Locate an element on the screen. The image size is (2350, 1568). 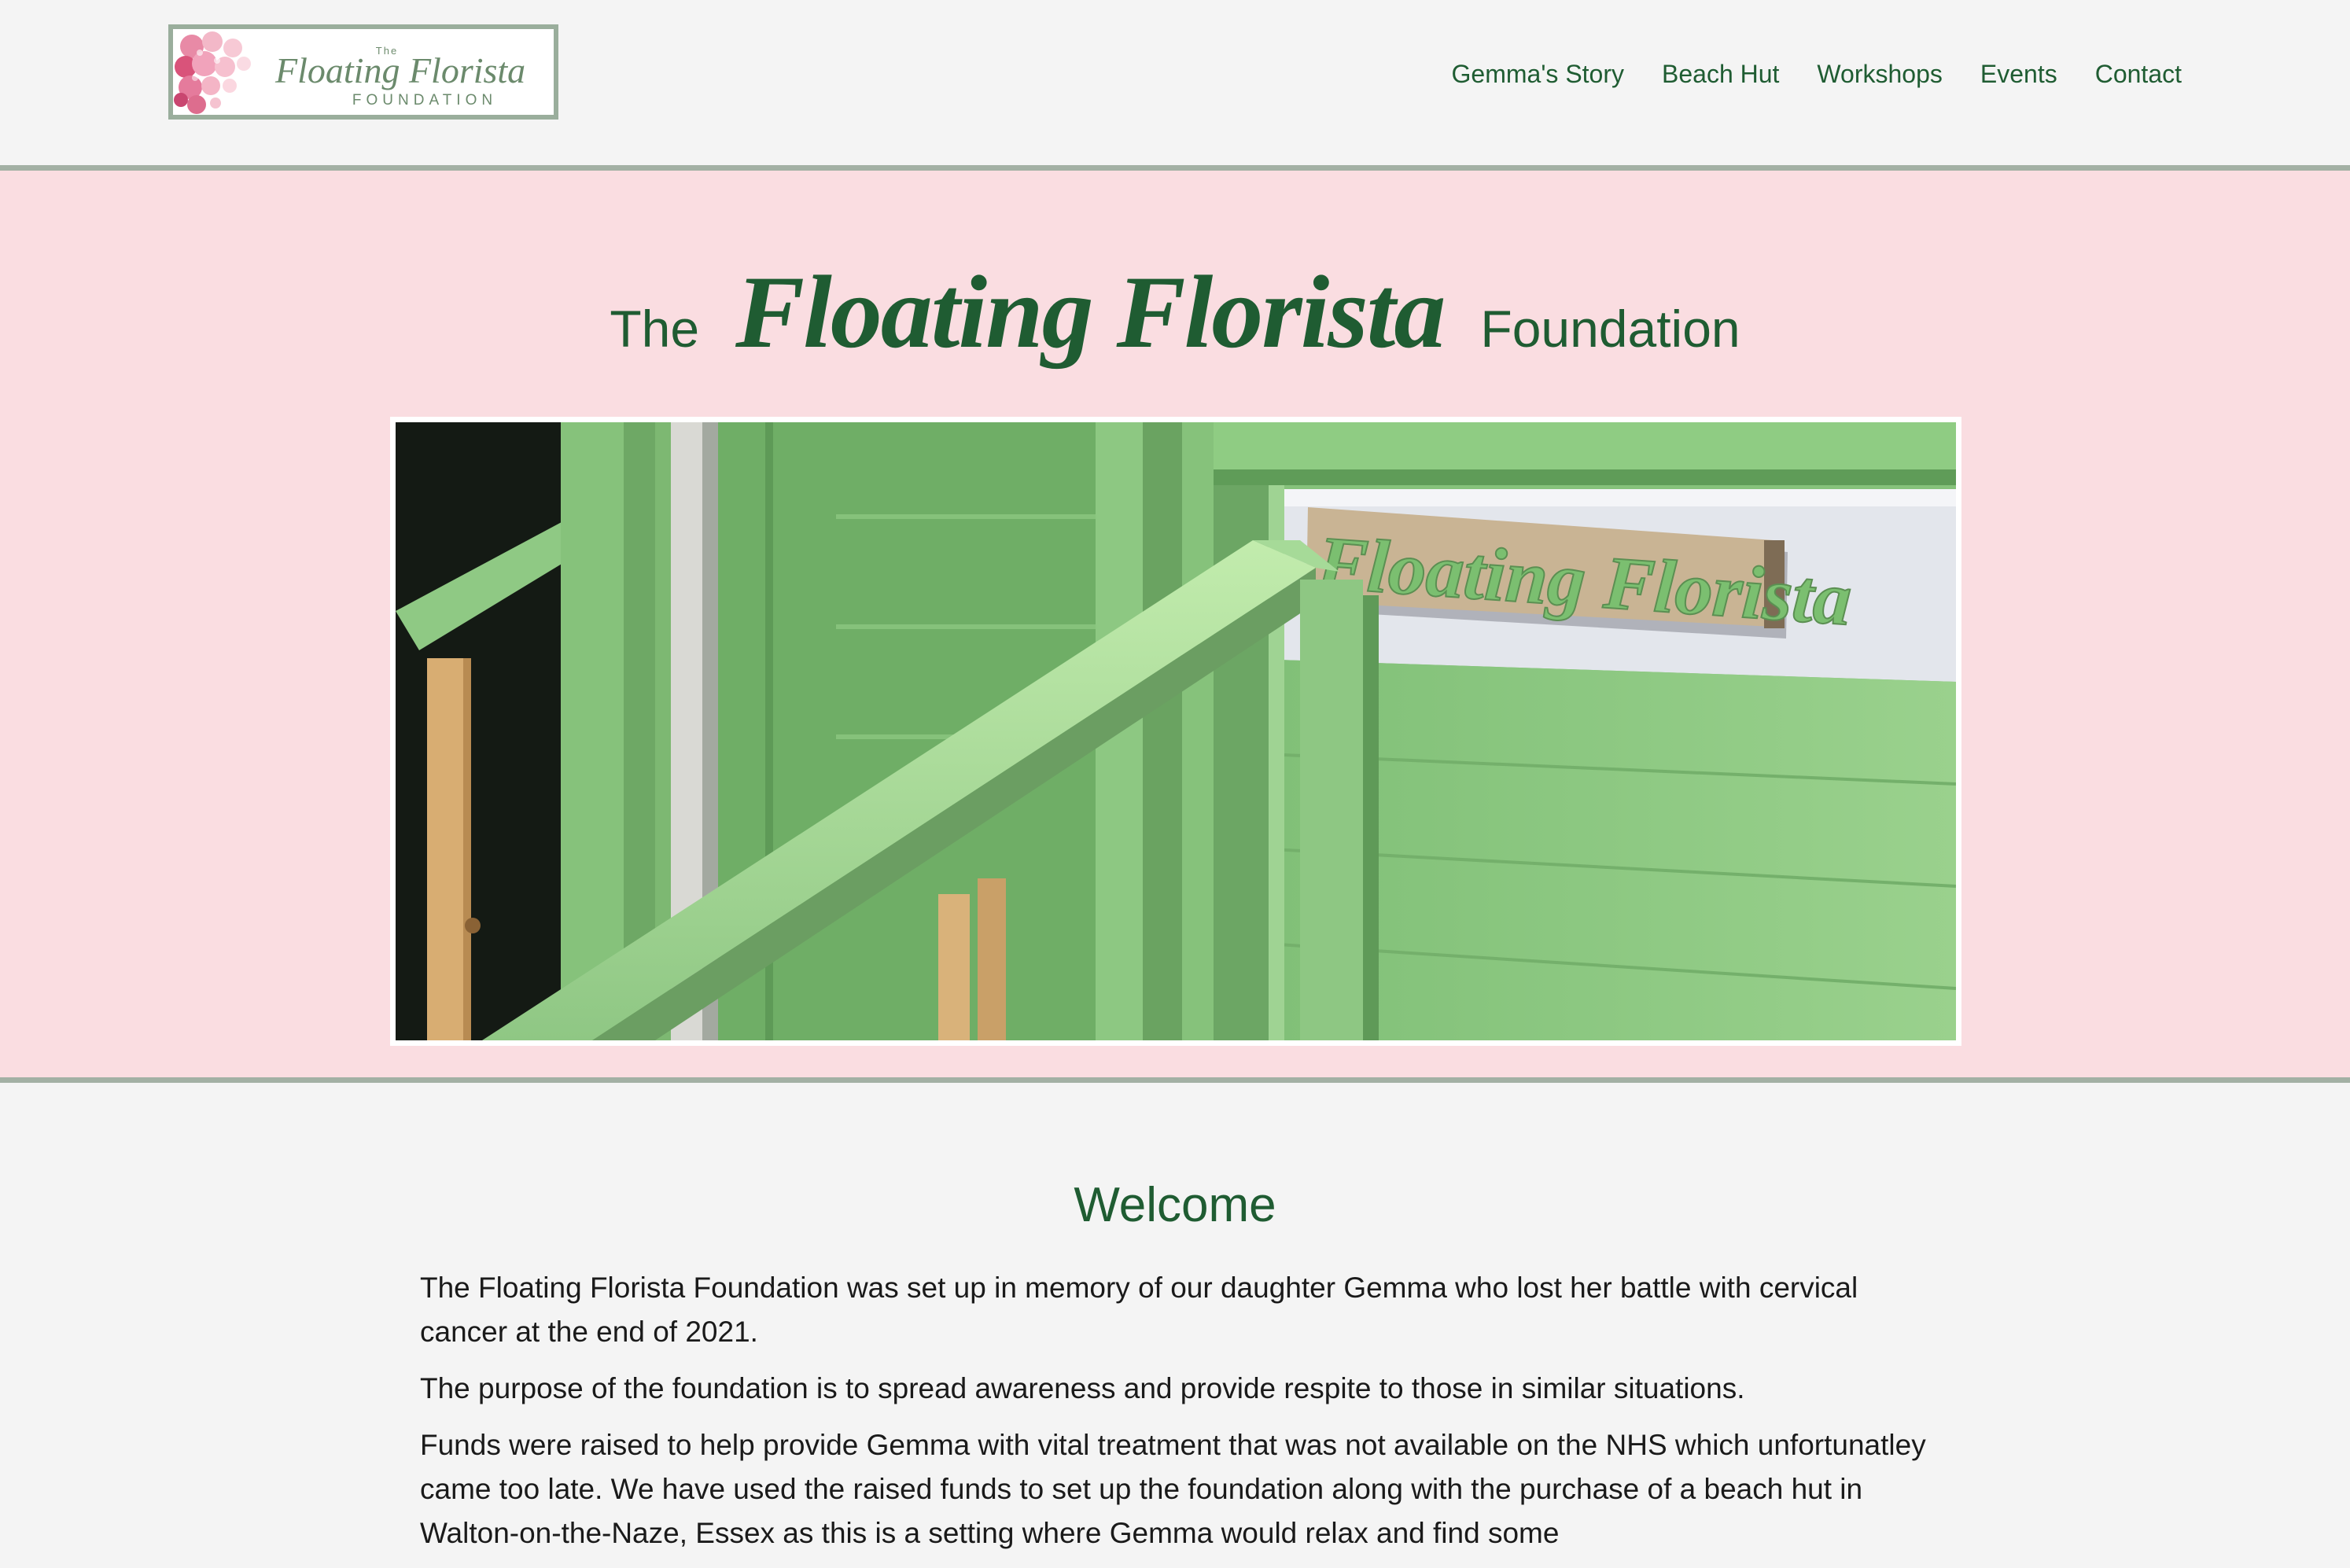
site-logo: The Floating Florista FOUNDATION is located at coordinates (363, 72).